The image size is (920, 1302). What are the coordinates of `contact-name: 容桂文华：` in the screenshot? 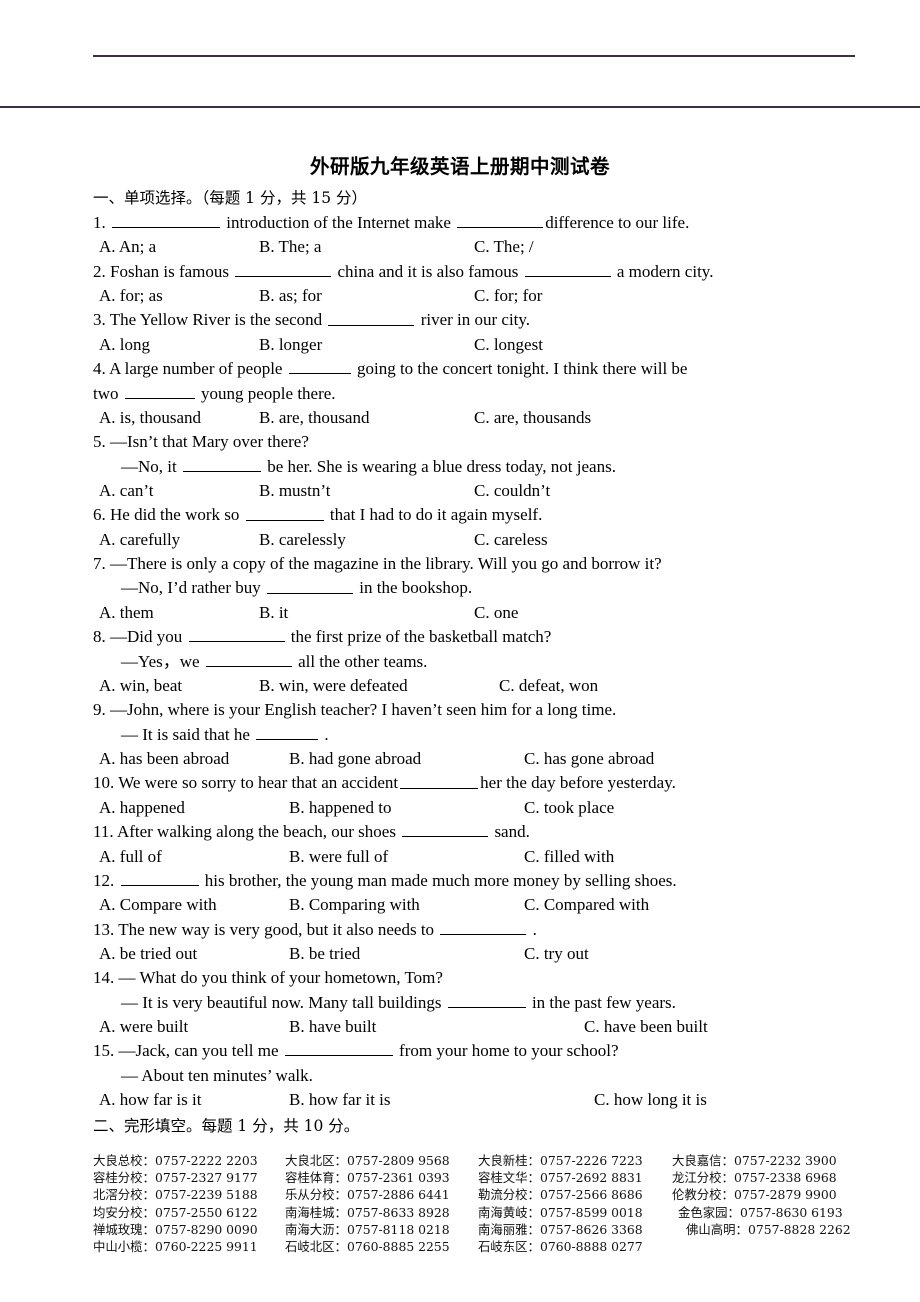 It's located at (509, 1178).